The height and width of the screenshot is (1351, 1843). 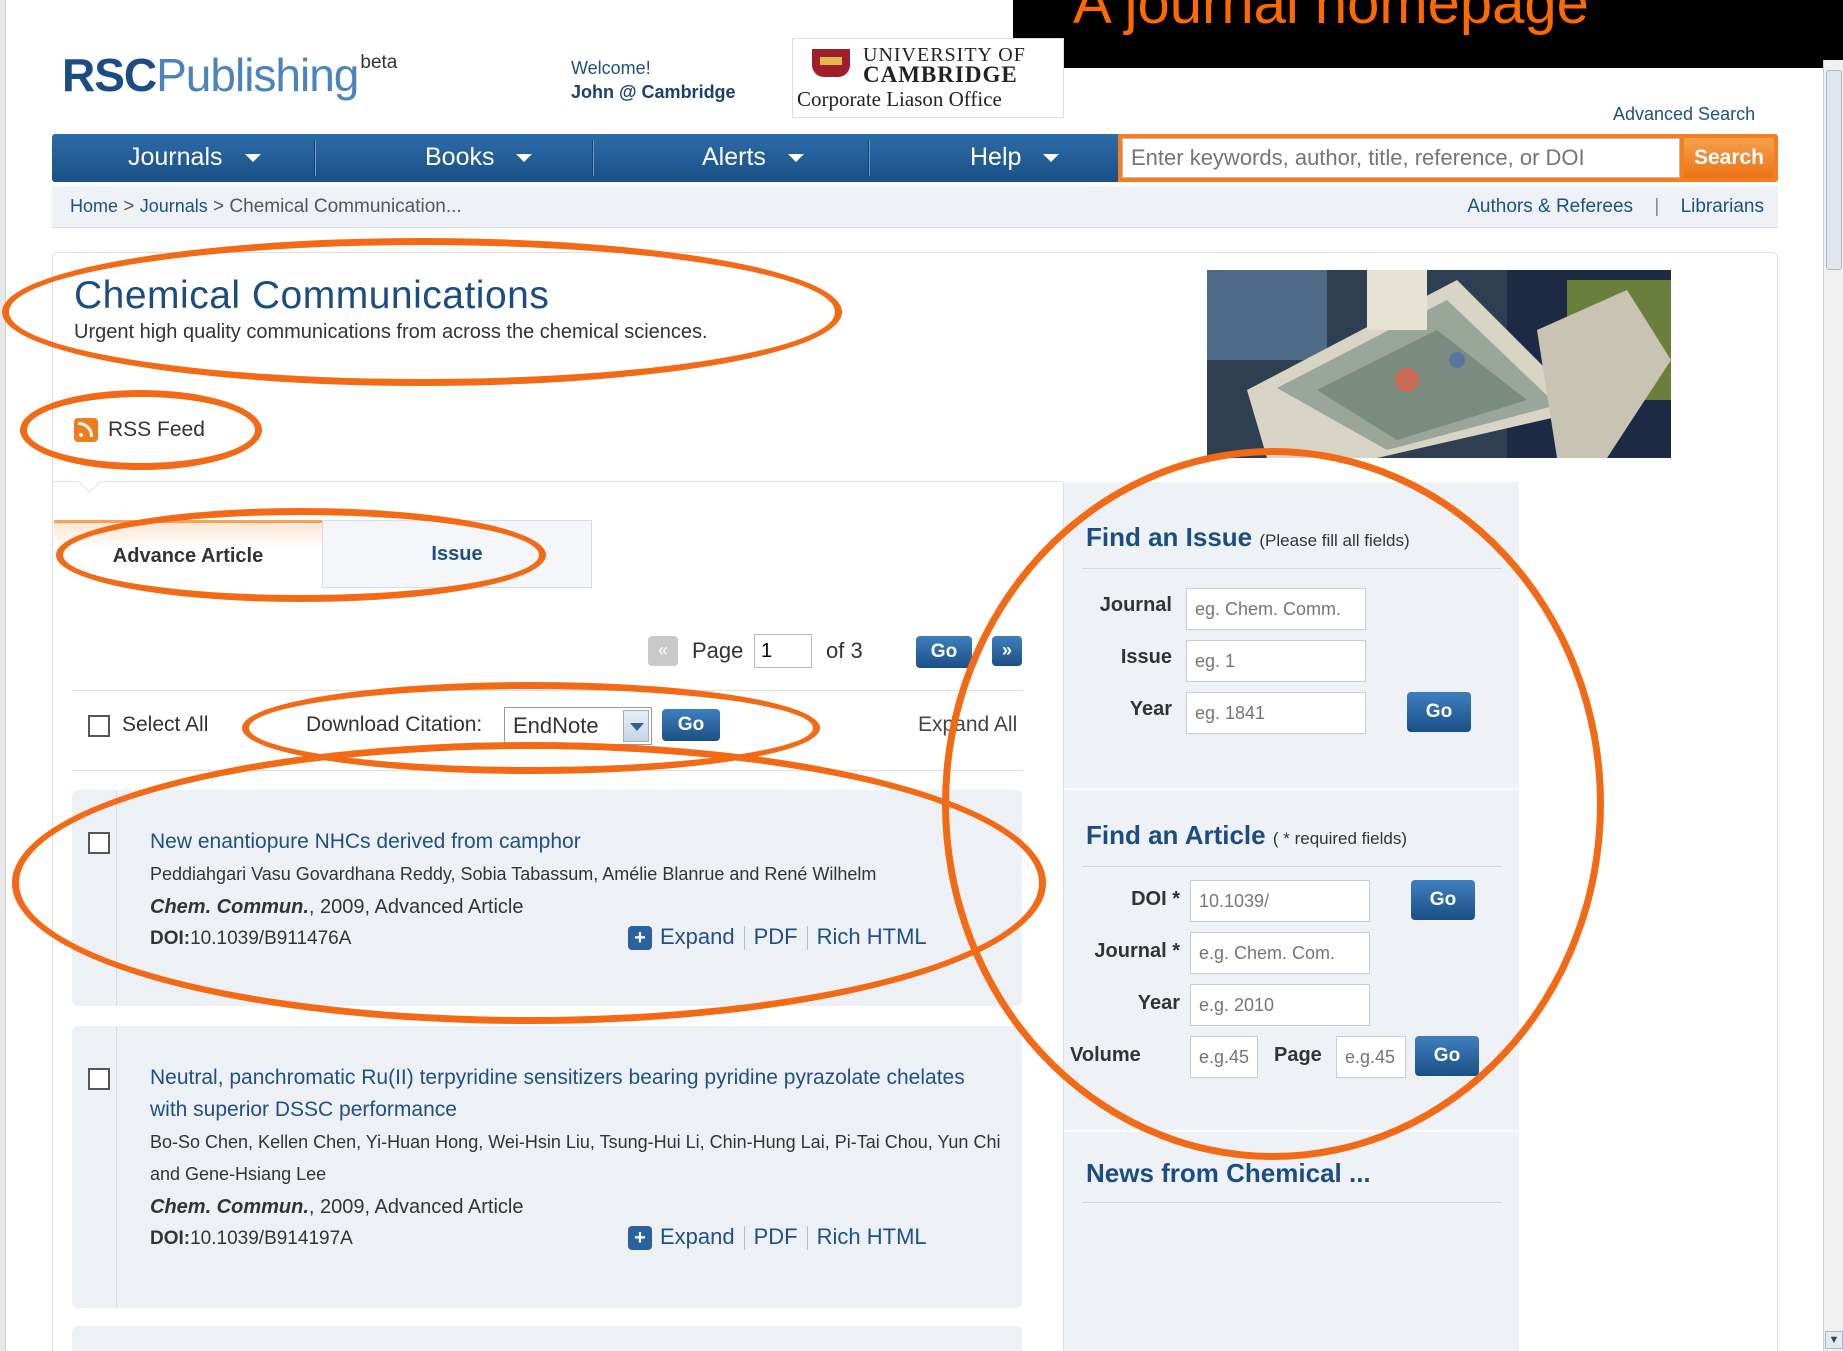 What do you see at coordinates (1833, 705) in the screenshot?
I see `vertical-scrollbar: ▼` at bounding box center [1833, 705].